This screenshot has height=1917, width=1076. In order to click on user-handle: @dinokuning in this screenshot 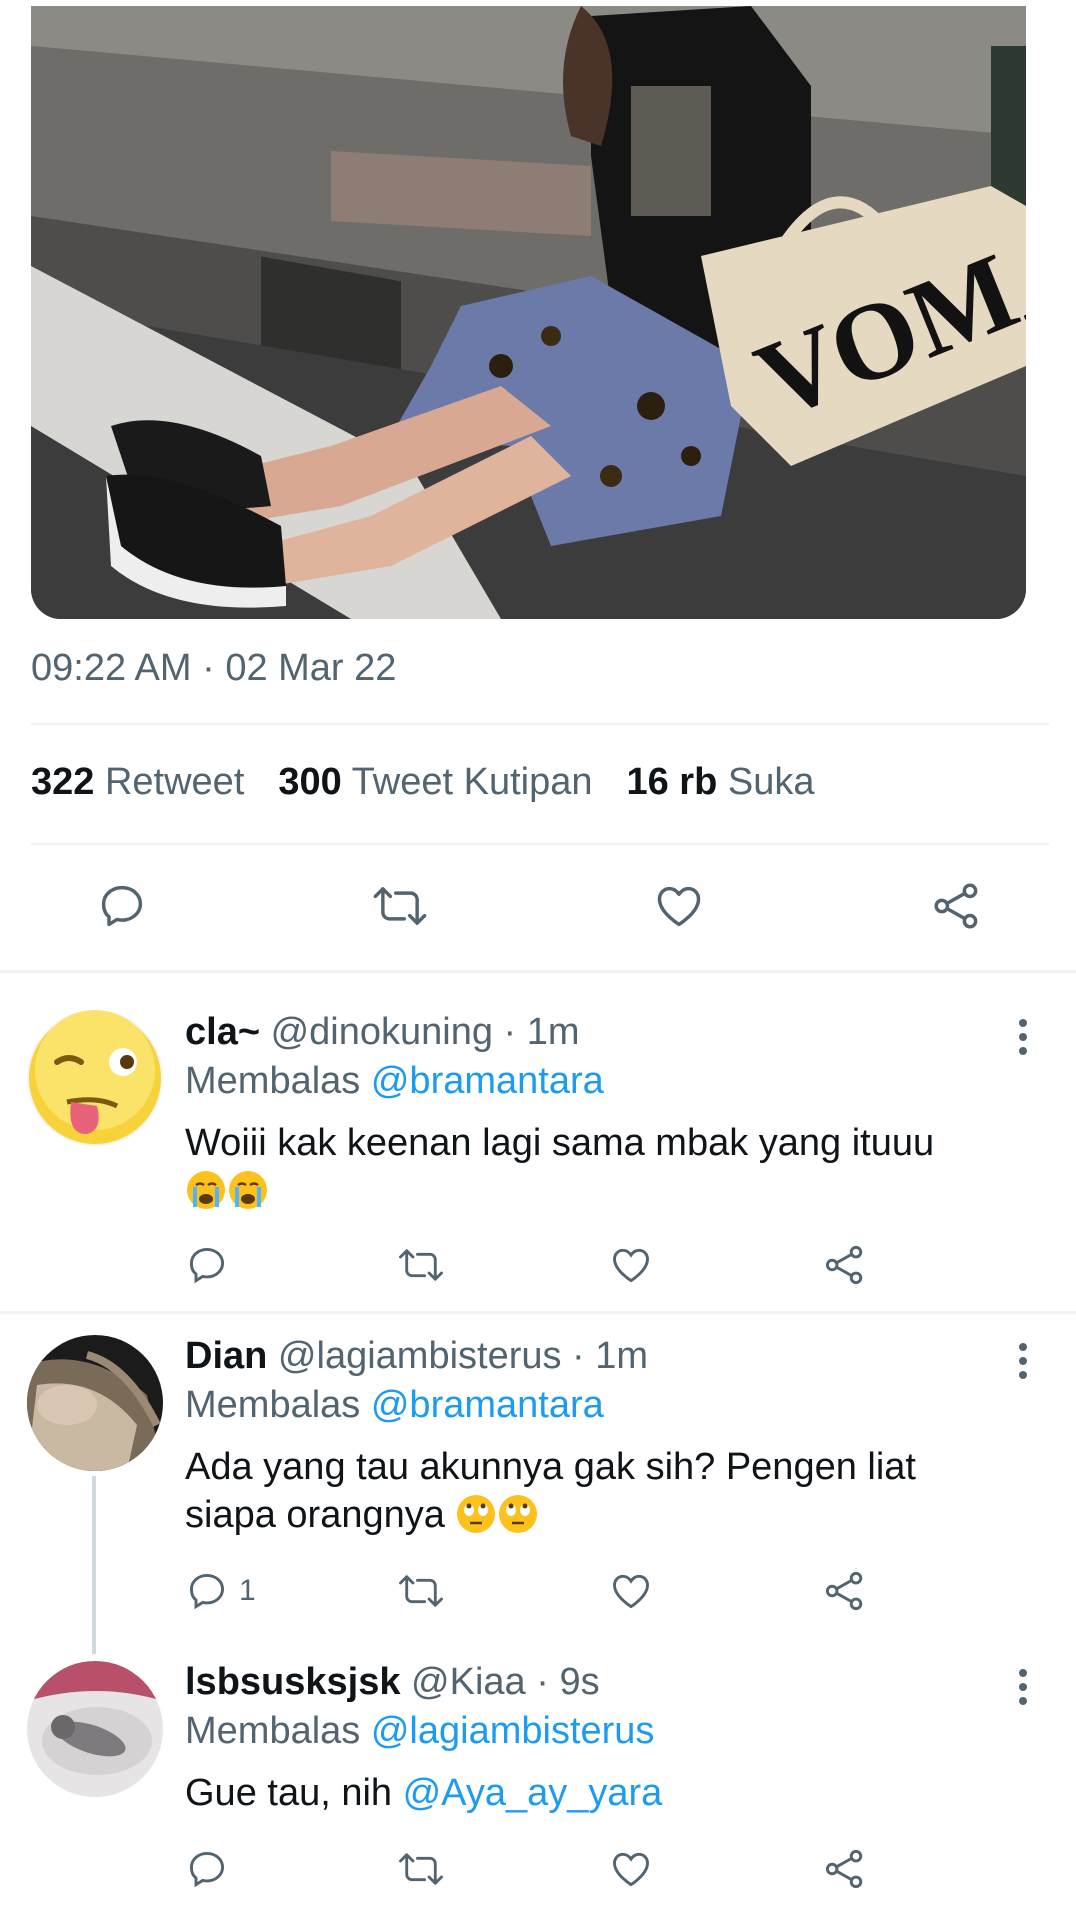, I will do `click(382, 1032)`.